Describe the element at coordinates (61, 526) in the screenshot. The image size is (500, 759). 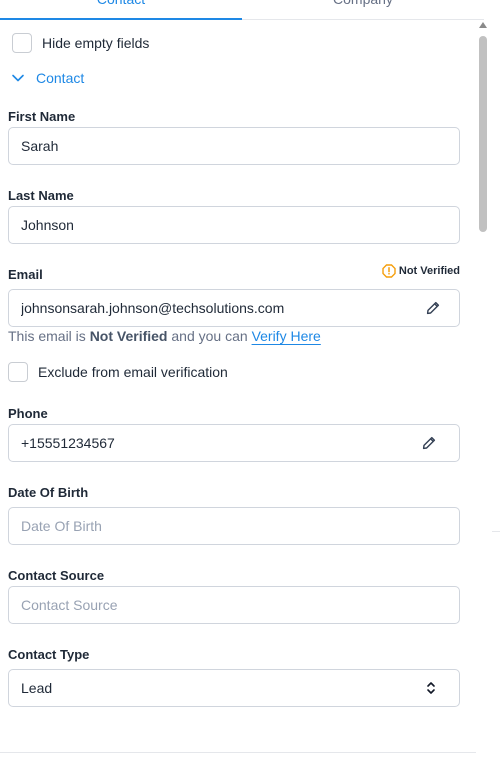
I see `dob-placeholder: Date Of Birth` at that location.